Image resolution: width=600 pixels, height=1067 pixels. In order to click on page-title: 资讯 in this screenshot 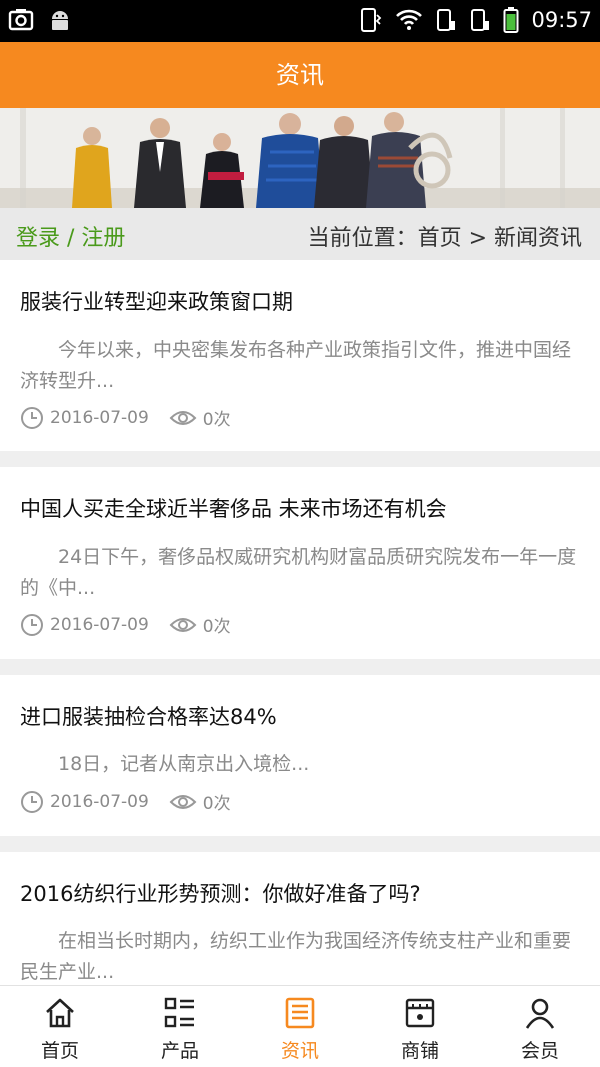, I will do `click(300, 75)`.